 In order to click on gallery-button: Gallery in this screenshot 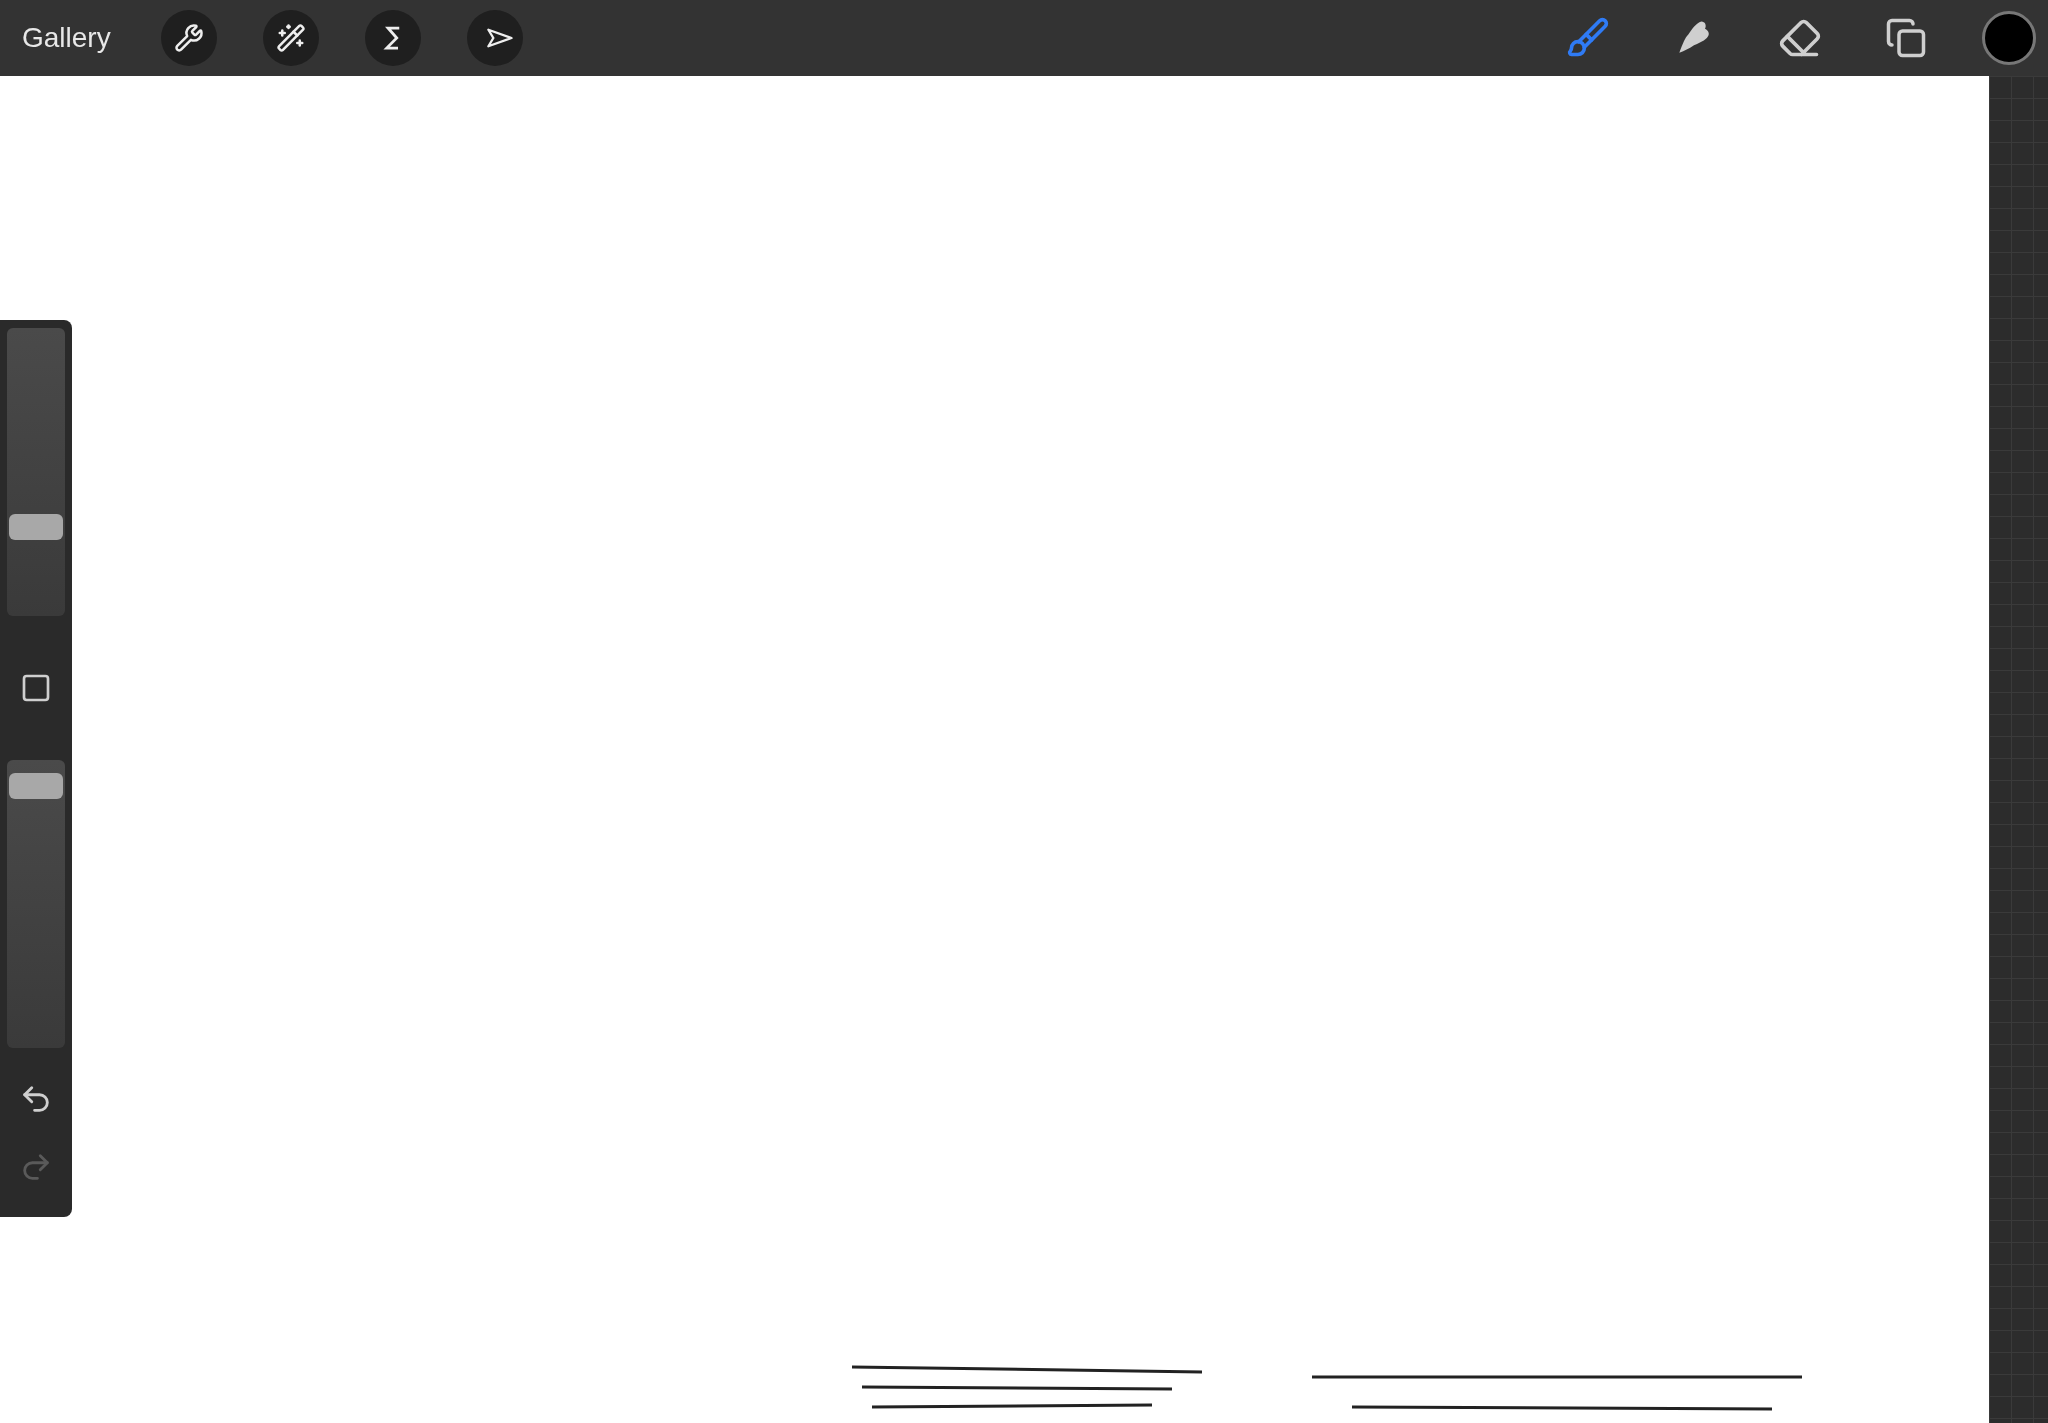, I will do `click(66, 38)`.